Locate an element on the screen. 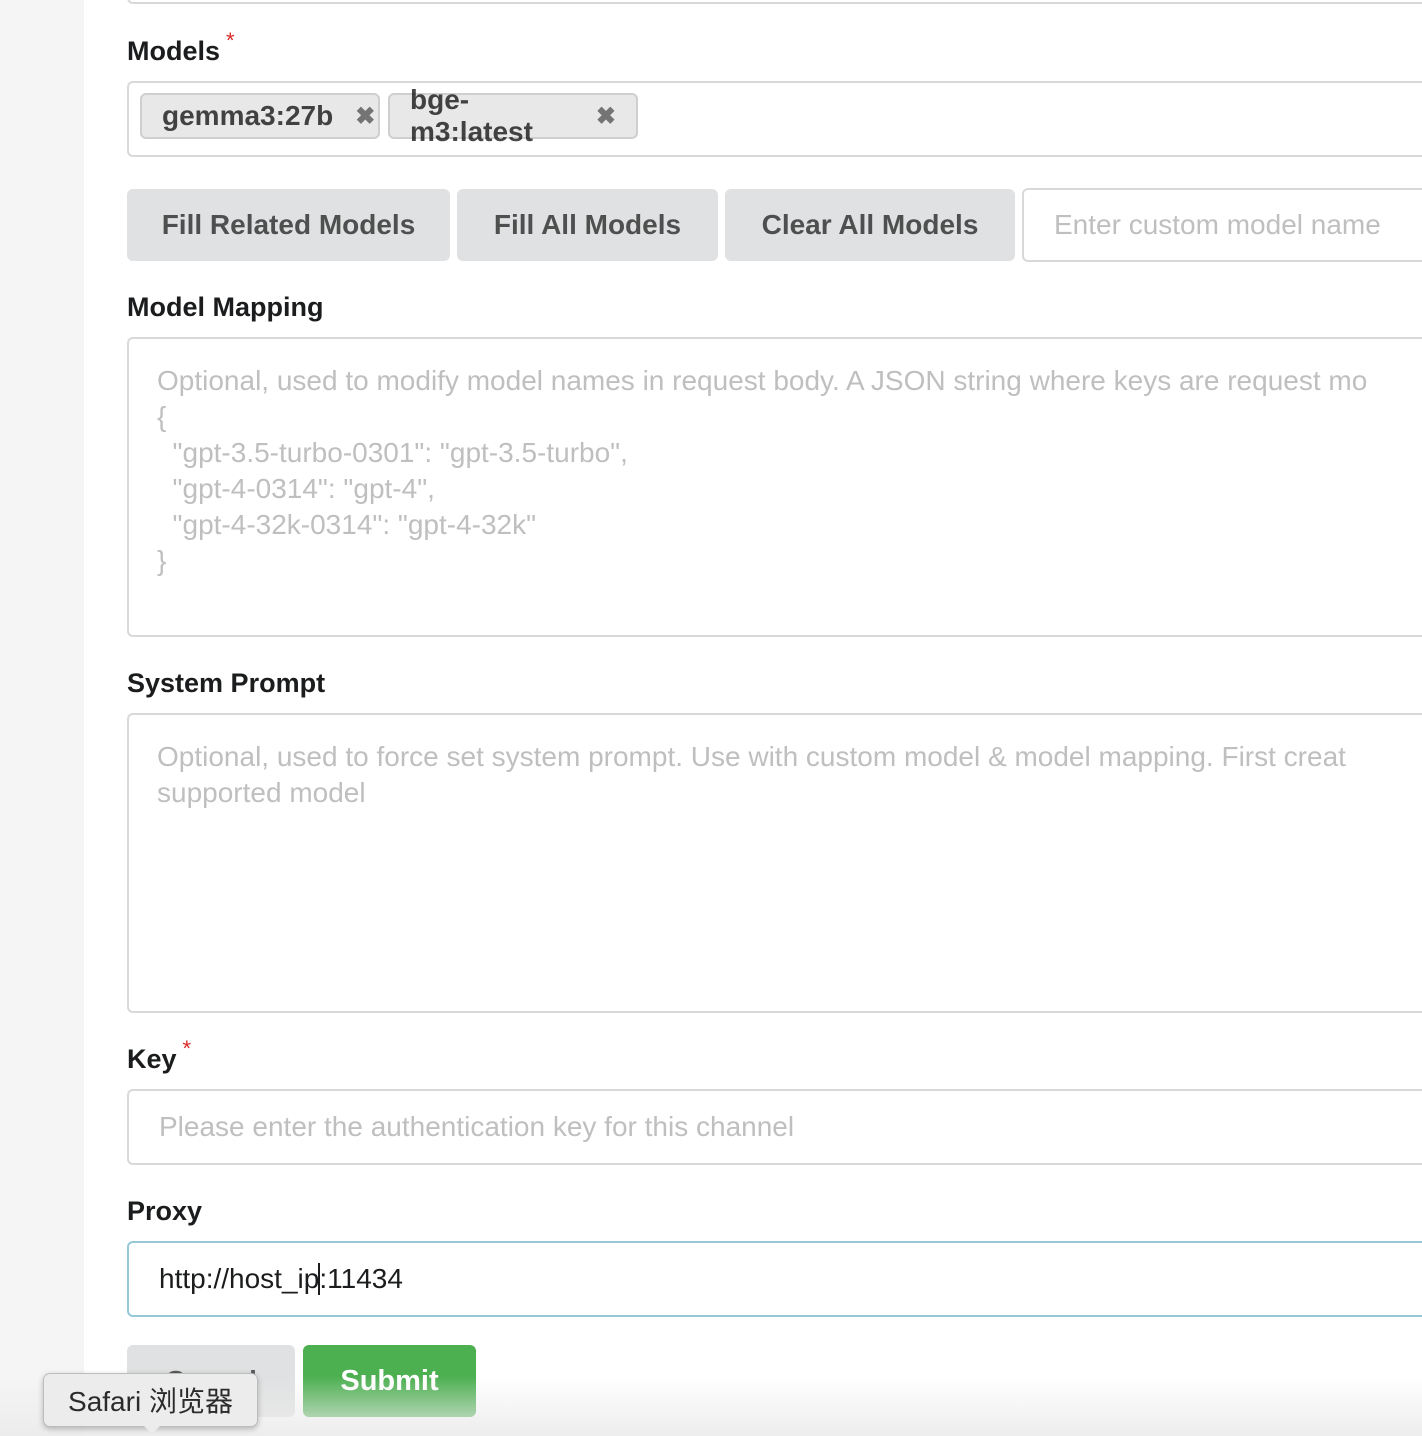  key-label-text: Key is located at coordinates (152, 1059).